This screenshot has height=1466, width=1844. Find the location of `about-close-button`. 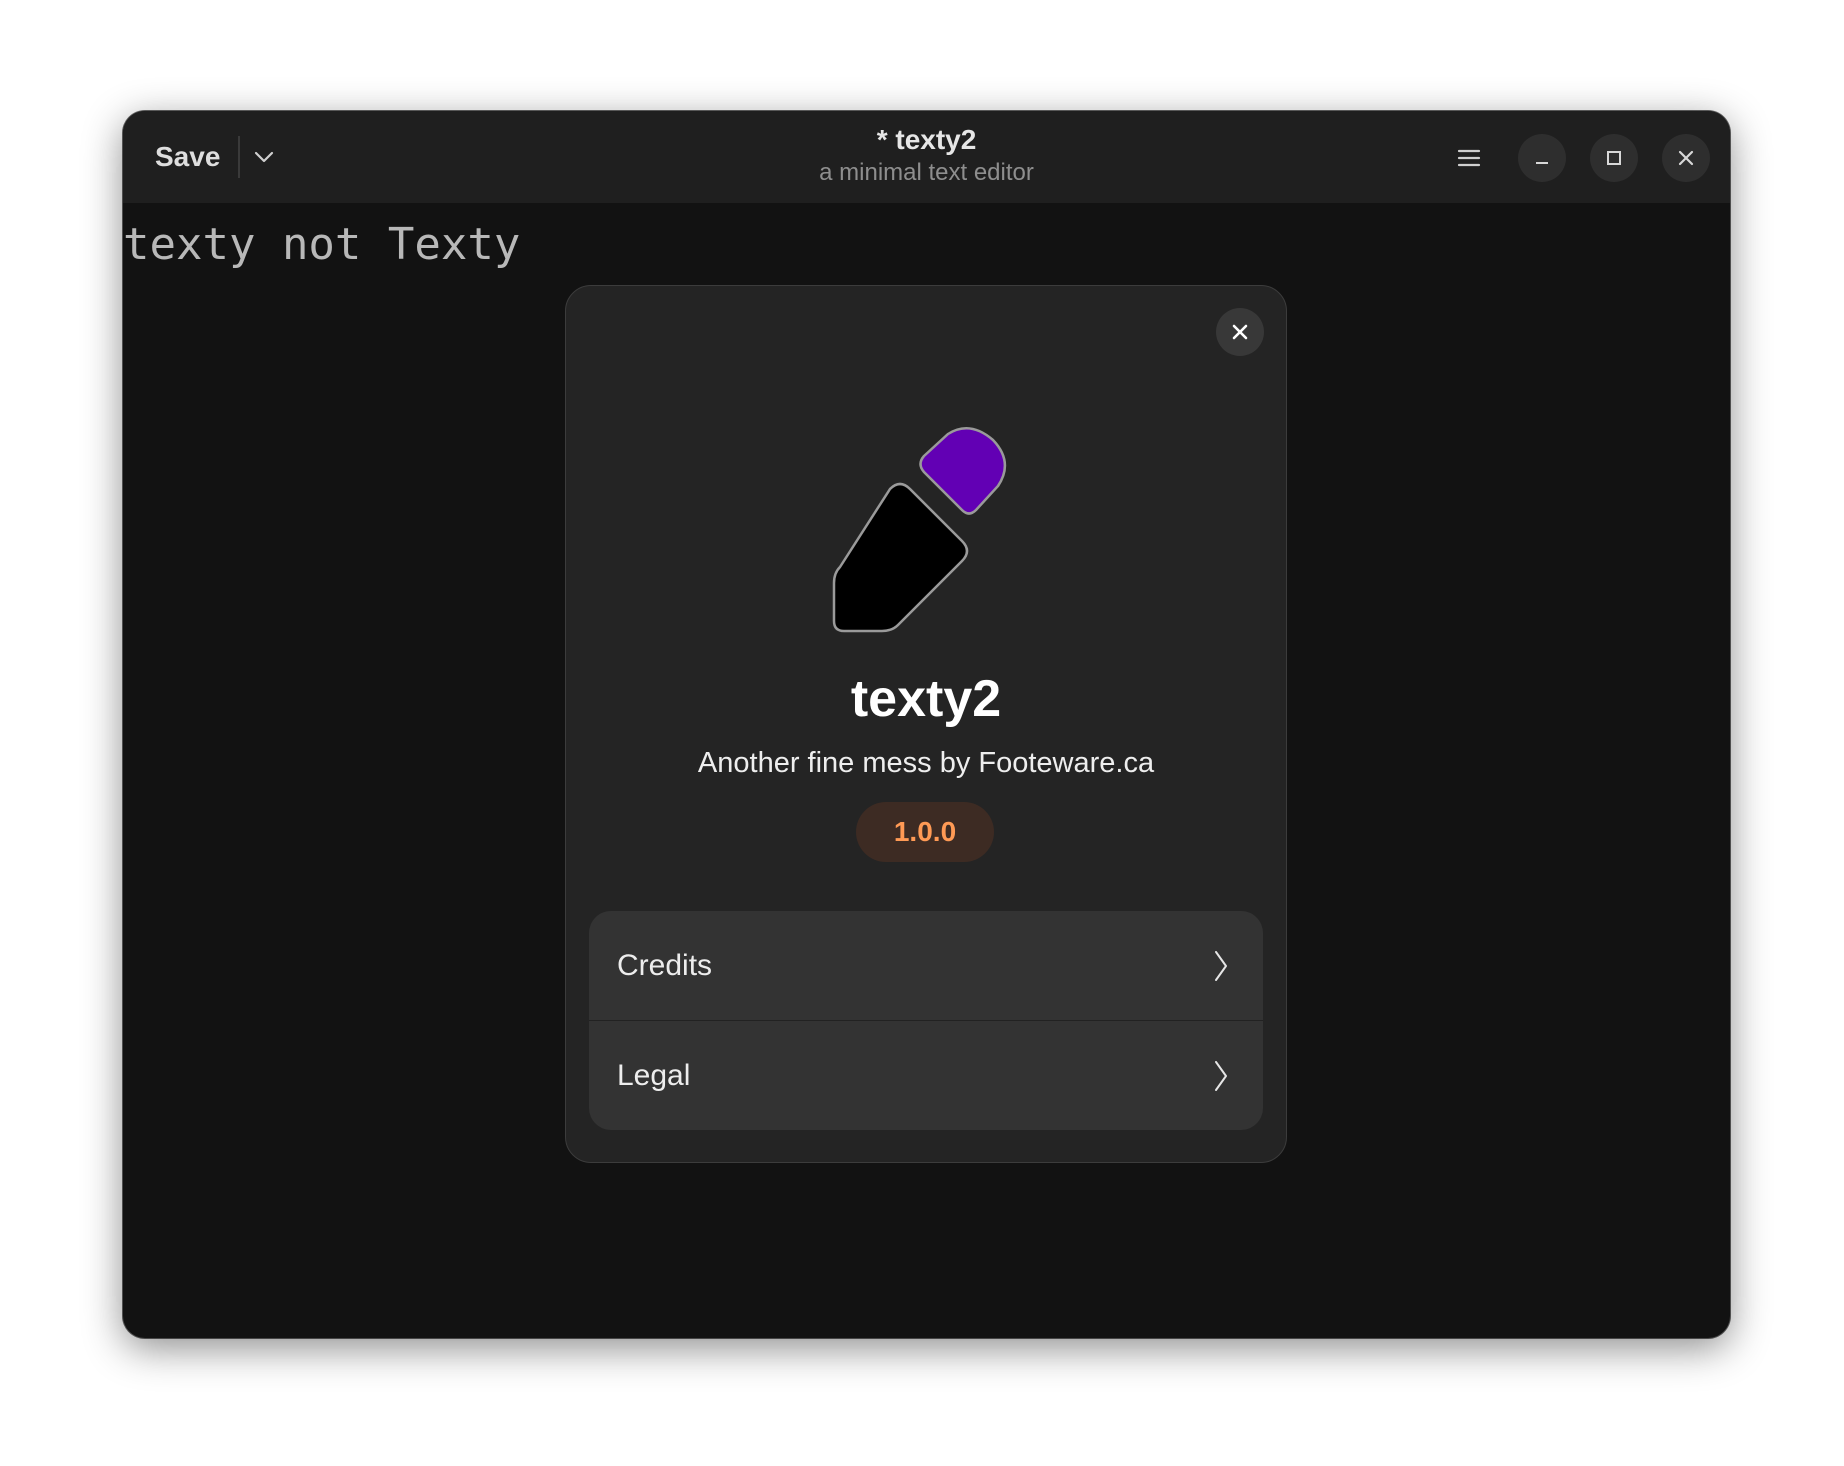

about-close-button is located at coordinates (1240, 332).